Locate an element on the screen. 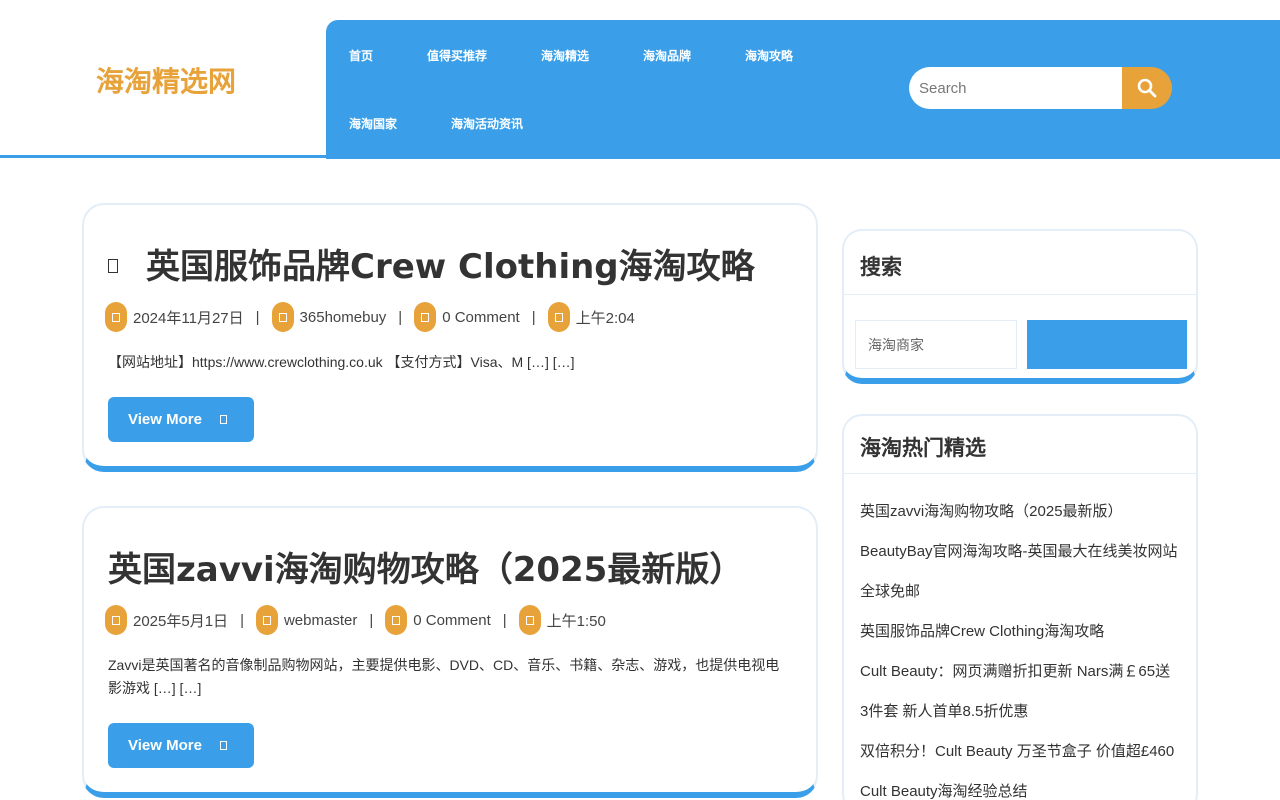 The height and width of the screenshot is (800, 1280). hot-list-item: 英国服饰品牌Crew Clothing海淘攻略 is located at coordinates (982, 630).